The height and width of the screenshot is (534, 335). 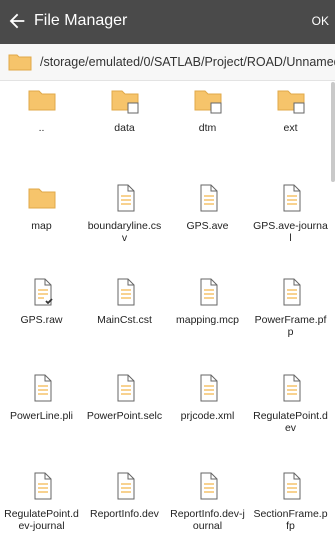 I want to click on file-item: PowerPoint.selc, so click(x=124, y=397).